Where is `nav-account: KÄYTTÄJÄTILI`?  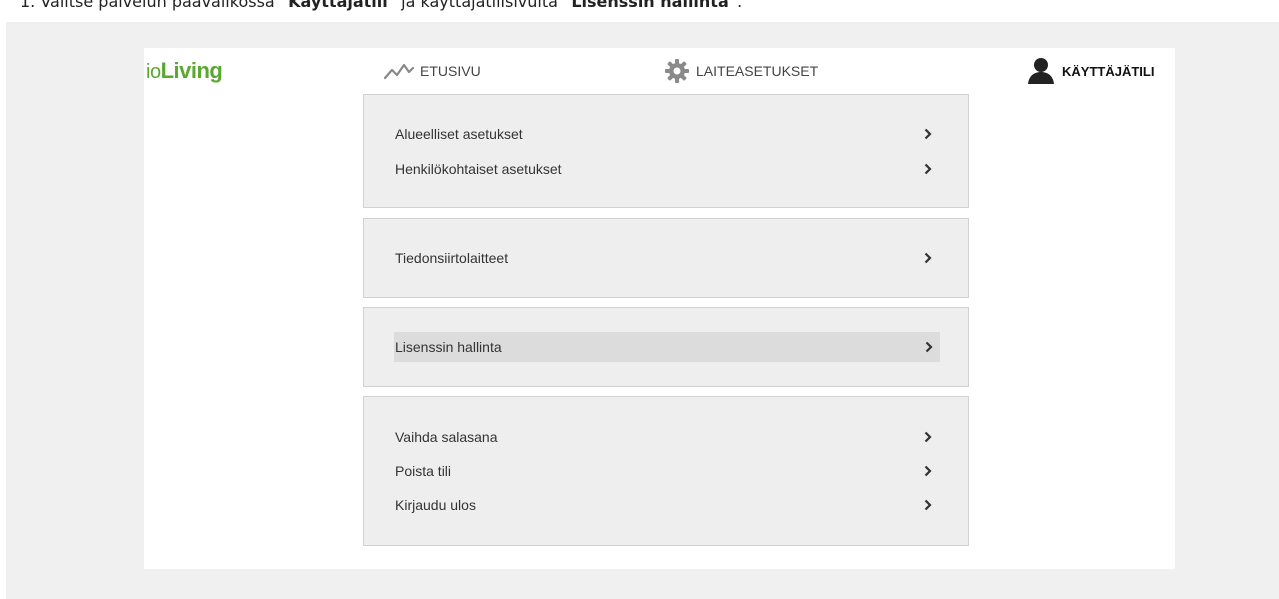 nav-account: KÄYTTÄJÄTILI is located at coordinates (1090, 71).